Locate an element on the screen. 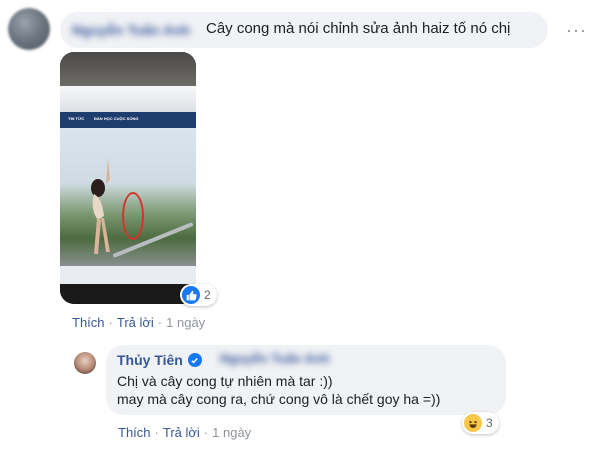 Image resolution: width=600 pixels, height=449 pixels. photo-screen: TIN TỨC ĐÀN HỌC CUỘC SỐNG is located at coordinates (128, 185).